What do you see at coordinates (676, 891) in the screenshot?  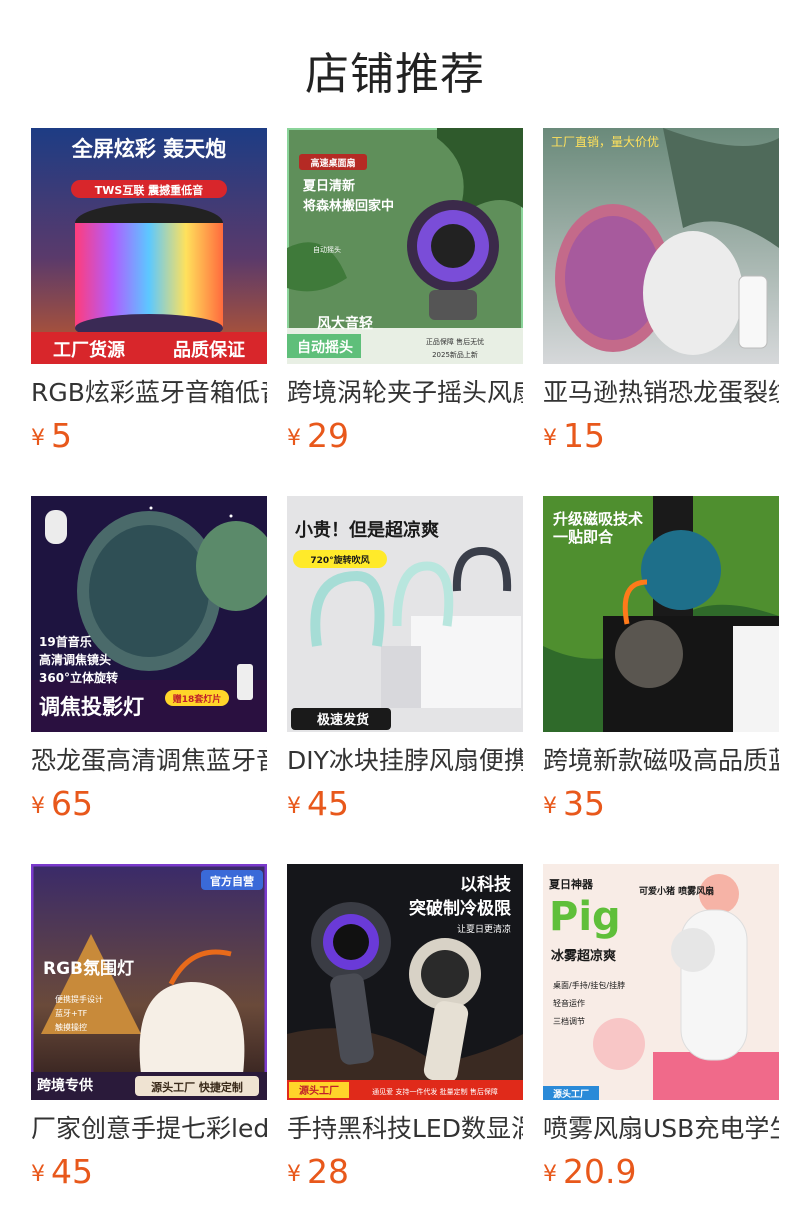 I see `image-text: 可爱小猪 喷雾风扇` at bounding box center [676, 891].